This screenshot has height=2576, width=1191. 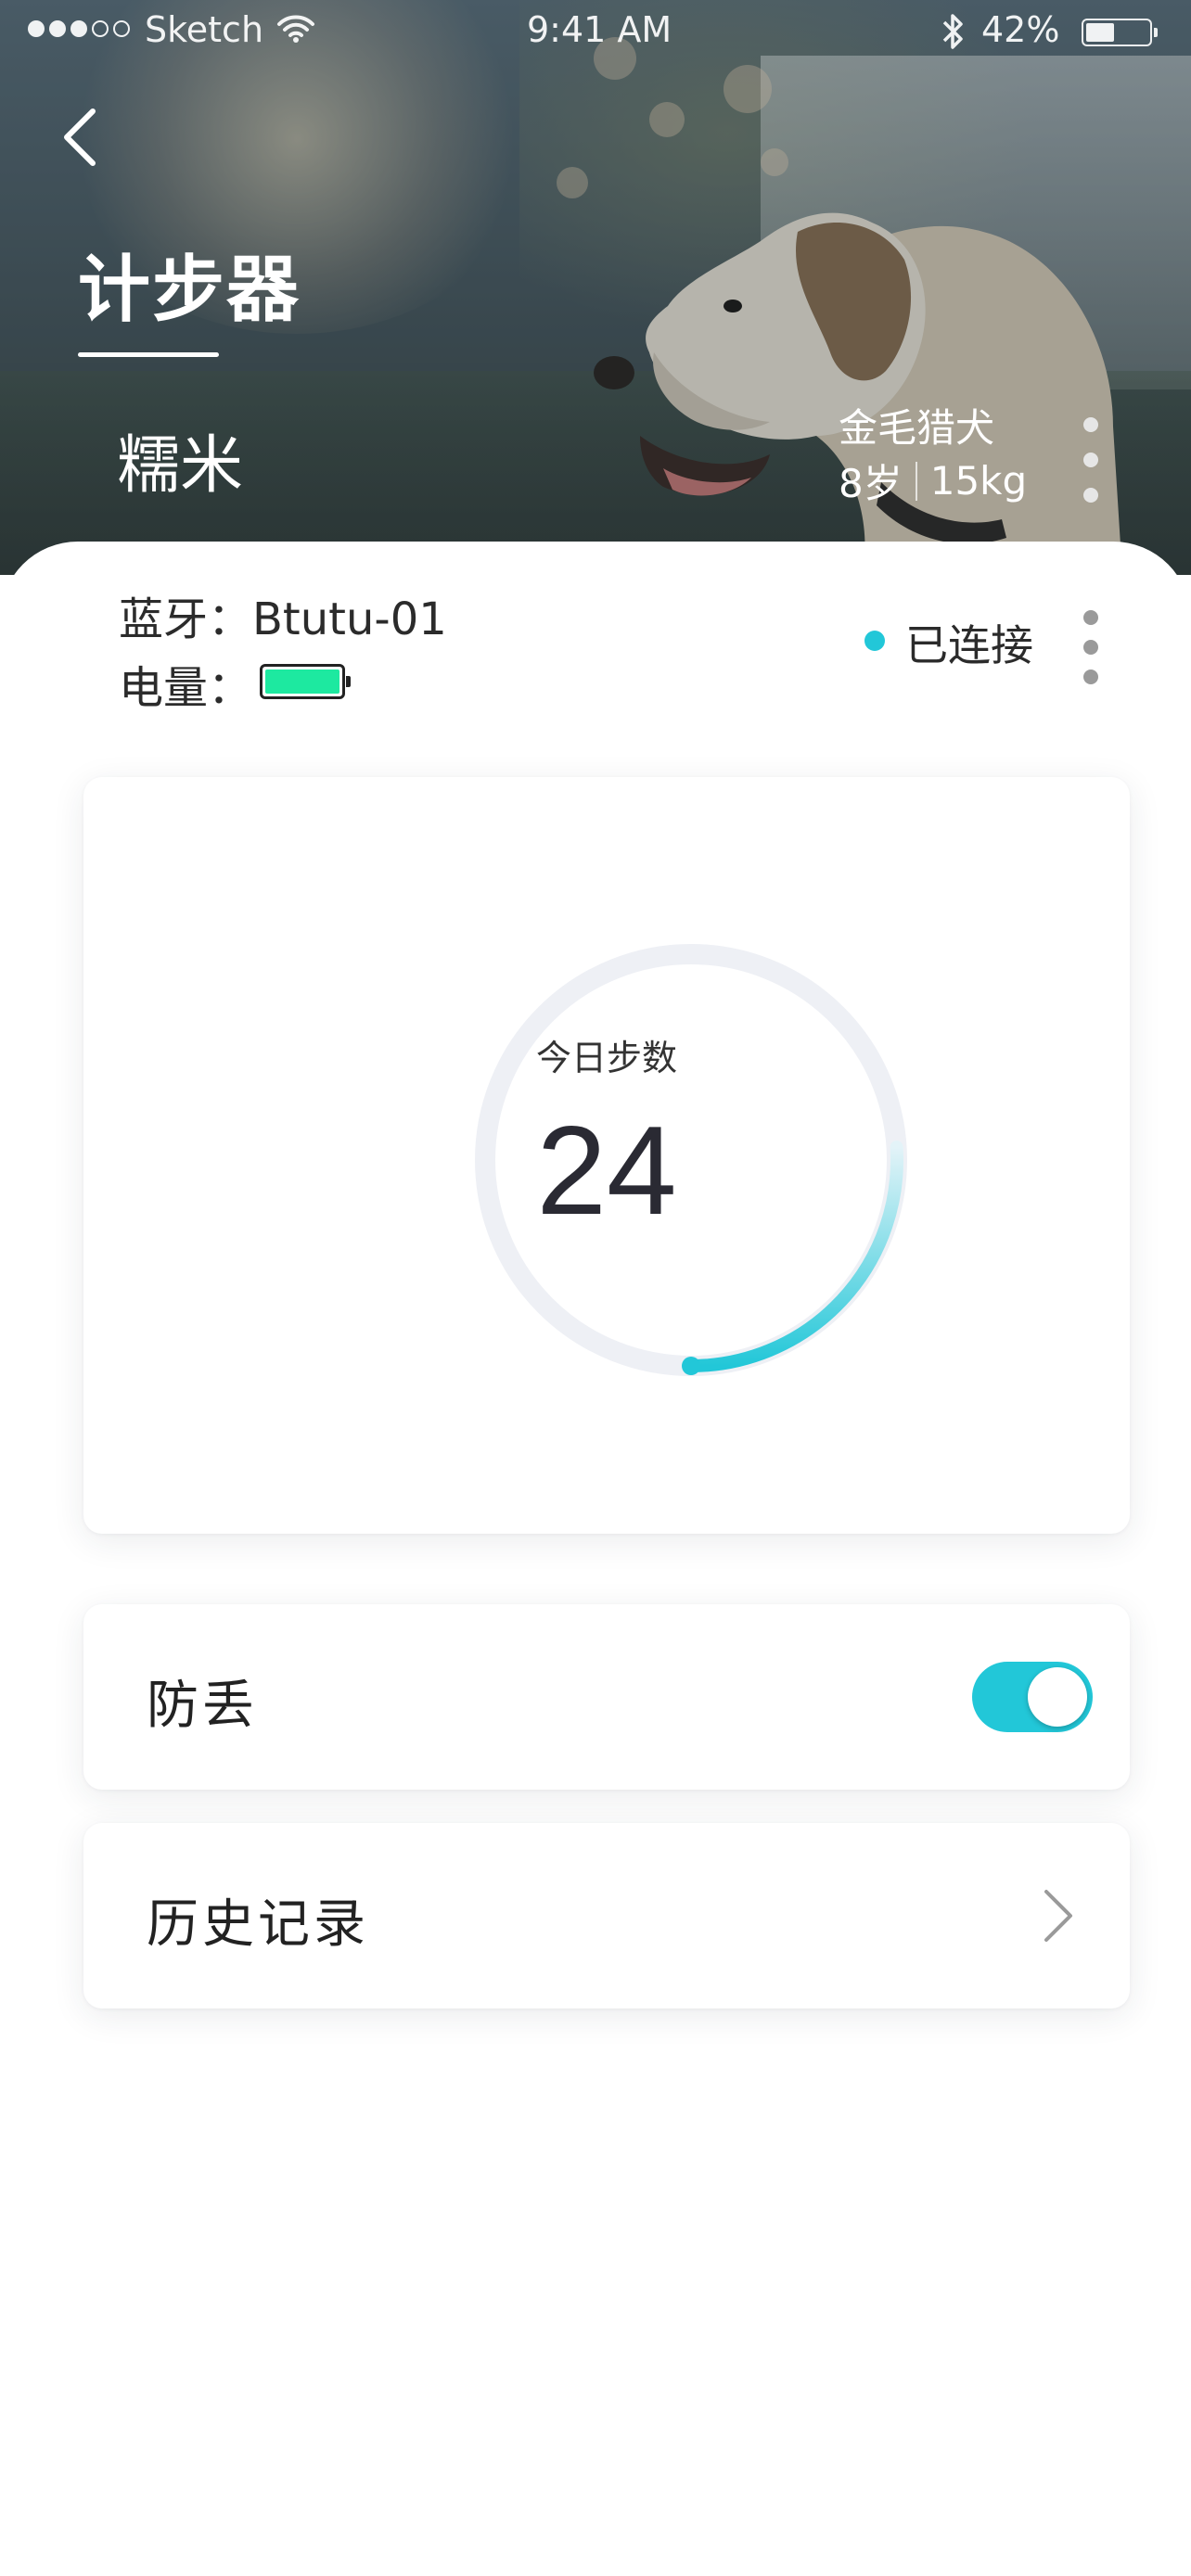 What do you see at coordinates (978, 481) in the screenshot?
I see `pet-weight: 15kg` at bounding box center [978, 481].